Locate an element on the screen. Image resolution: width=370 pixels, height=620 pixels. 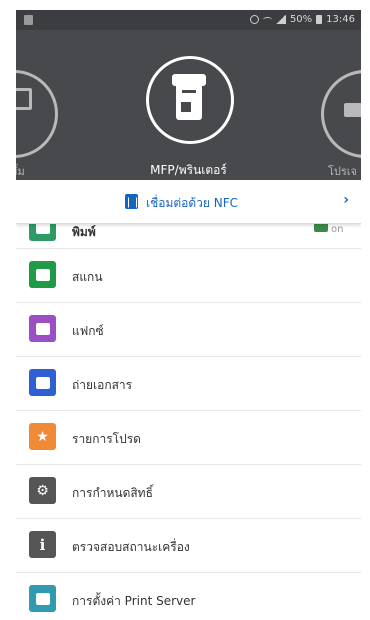
on-status: on is located at coordinates (337, 229).